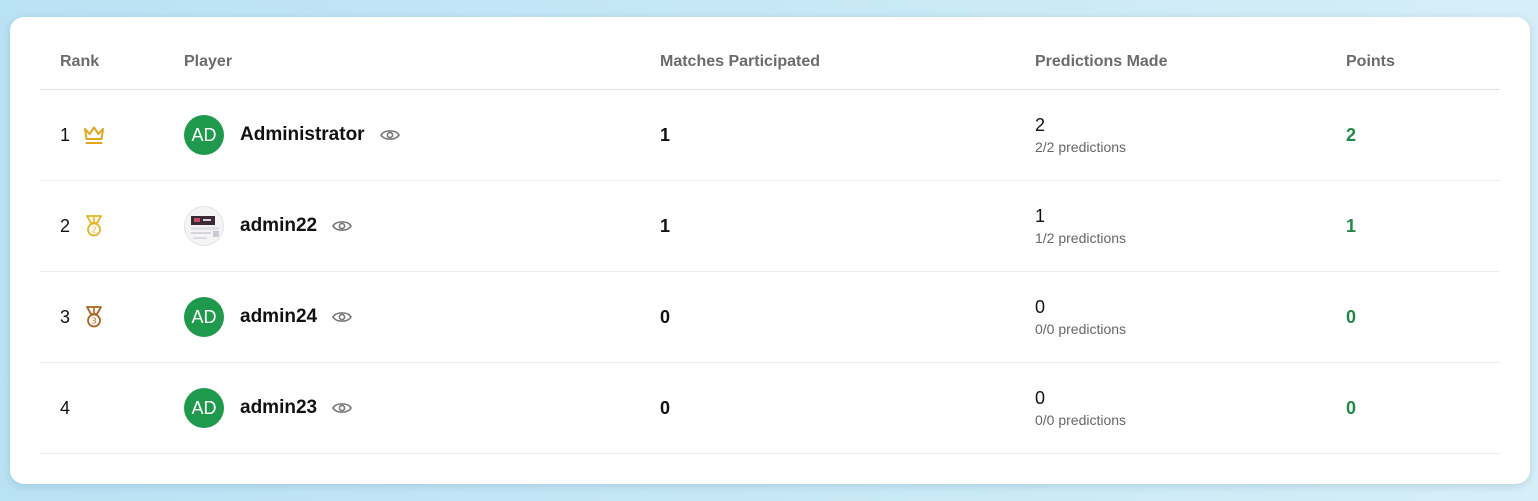 The image size is (1538, 501). Describe the element at coordinates (1421, 226) in the screenshot. I see `points-cell: 1` at that location.